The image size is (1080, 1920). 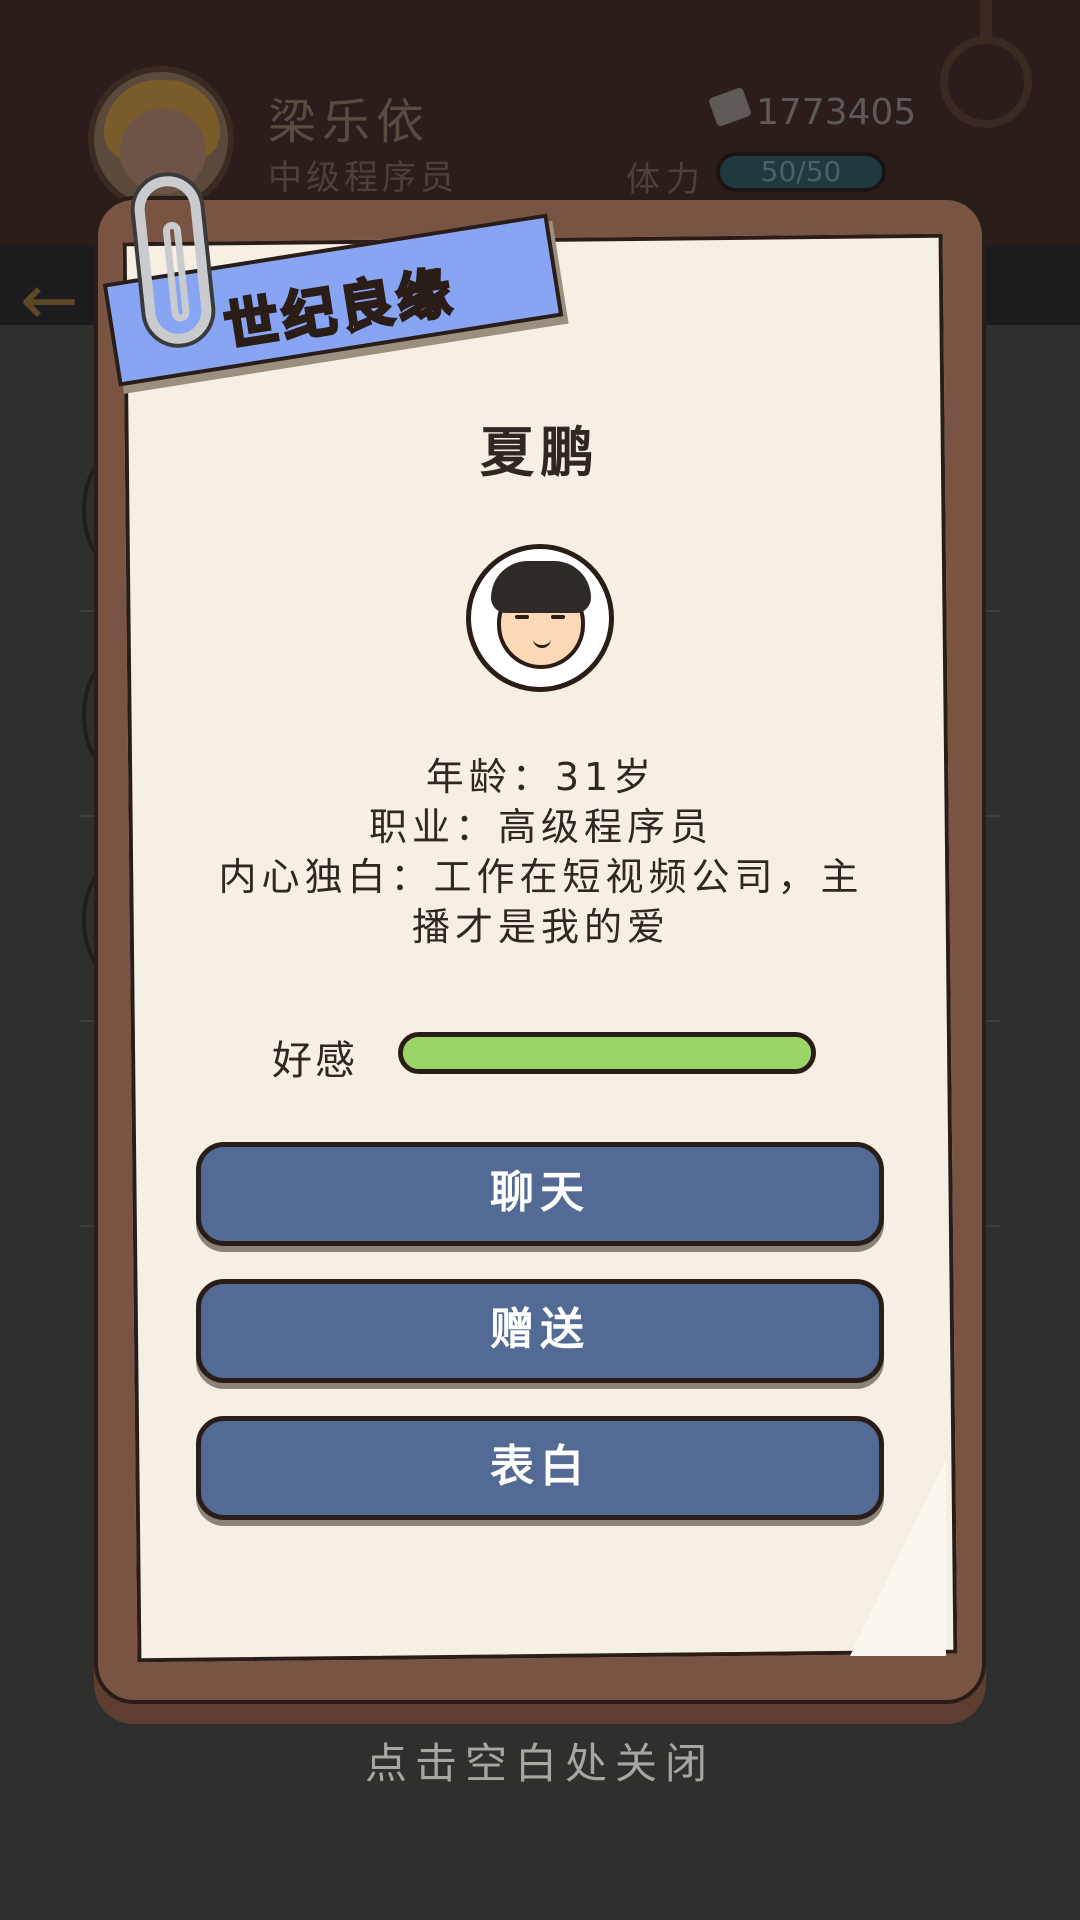 I want to click on favor-bar-fill, so click(x=607, y=1053).